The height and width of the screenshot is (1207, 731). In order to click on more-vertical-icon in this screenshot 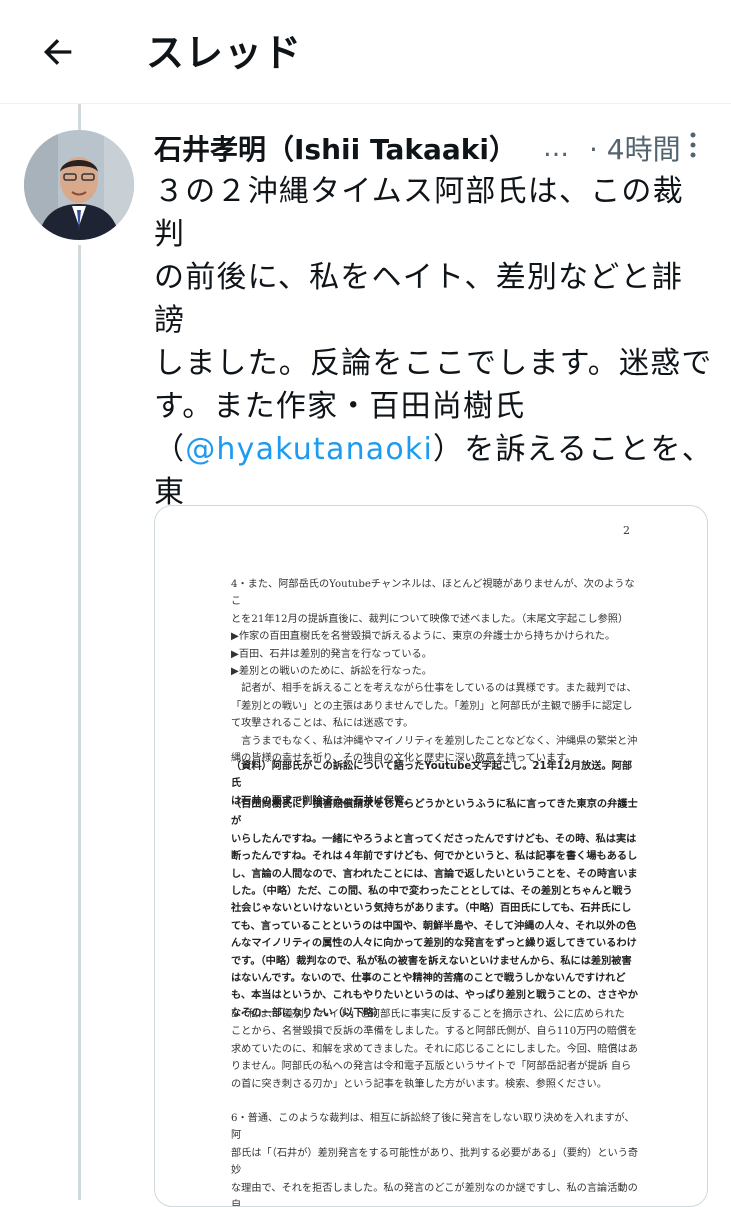, I will do `click(693, 145)`.